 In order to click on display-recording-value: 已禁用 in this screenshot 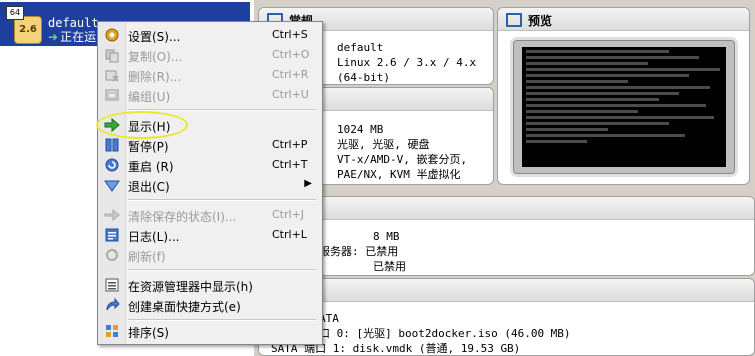, I will do `click(389, 266)`.